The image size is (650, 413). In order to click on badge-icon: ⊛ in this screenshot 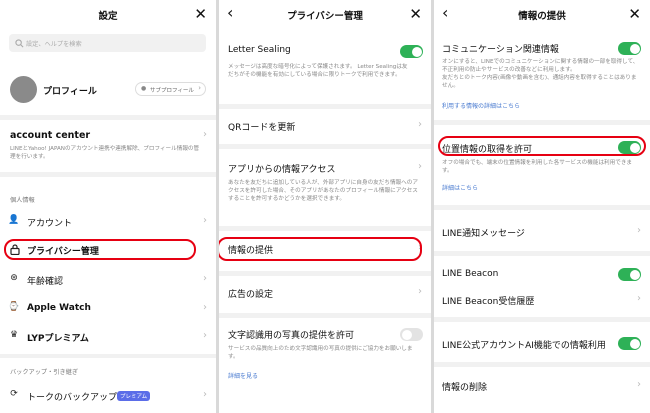, I will do `click(14, 278)`.